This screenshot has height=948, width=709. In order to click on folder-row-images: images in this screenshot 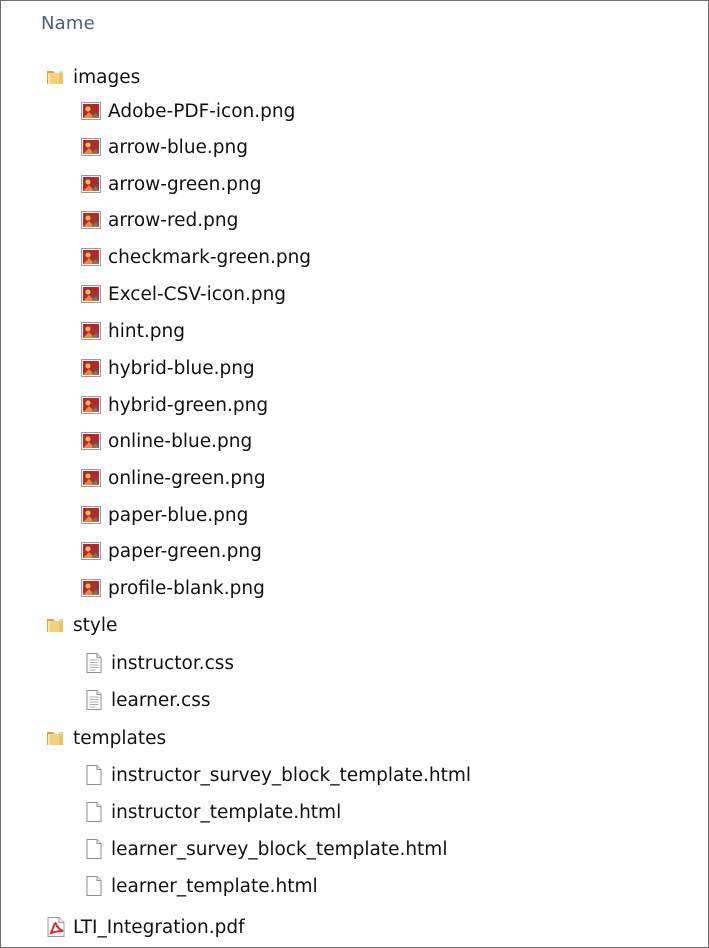, I will do `click(92, 77)`.